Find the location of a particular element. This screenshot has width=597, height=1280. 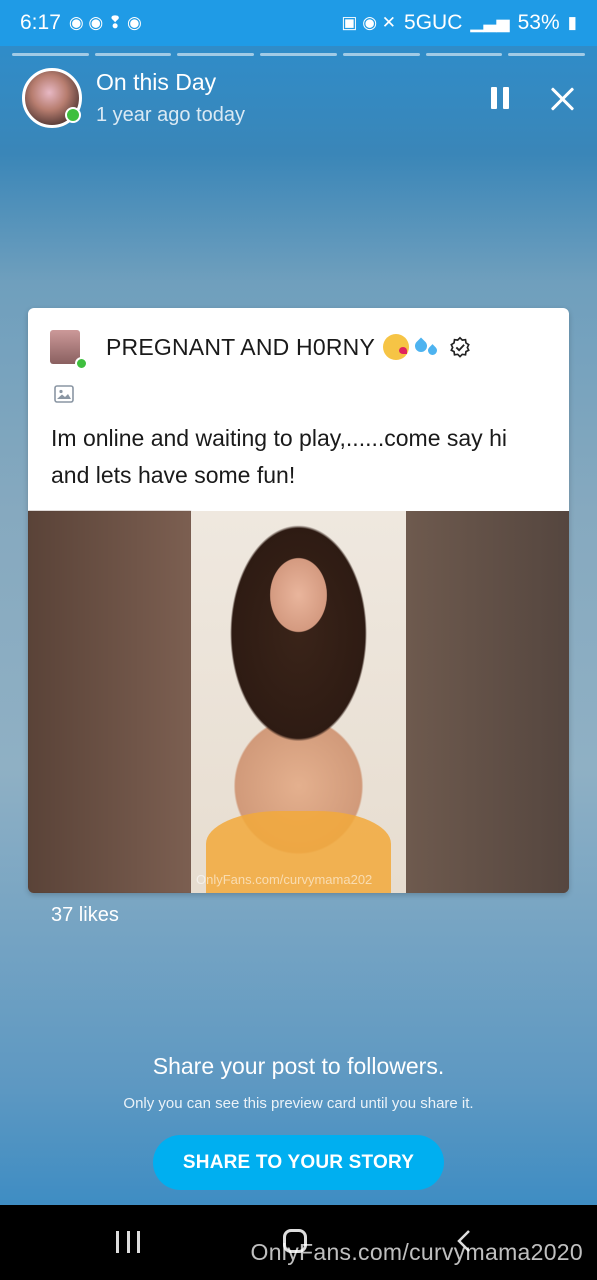

post-author: PREGNANT AND H0RNY is located at coordinates (240, 347).